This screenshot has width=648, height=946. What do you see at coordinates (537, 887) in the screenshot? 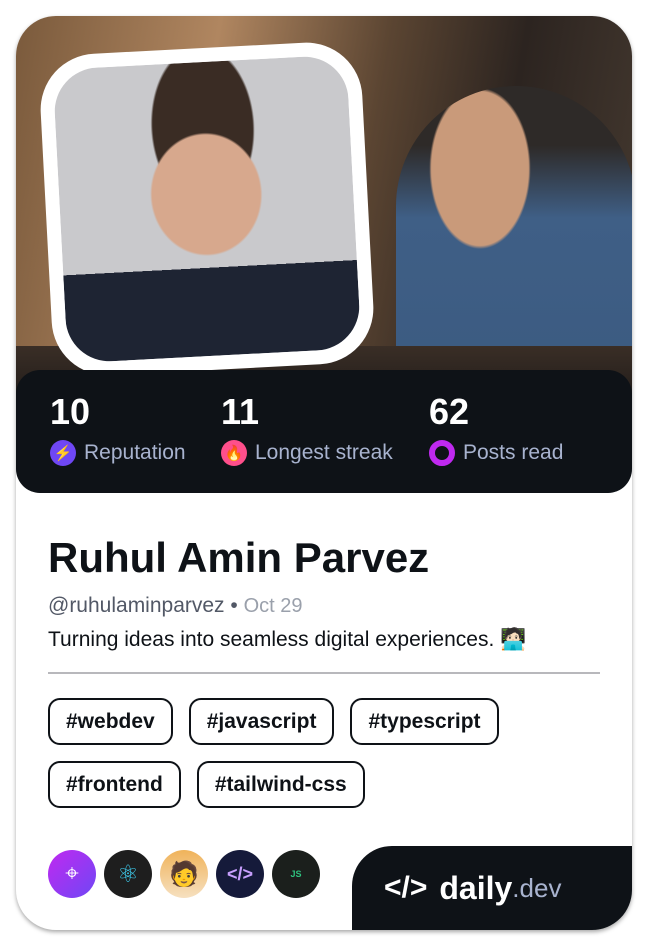
I see `logo-suffix: .dev` at bounding box center [537, 887].